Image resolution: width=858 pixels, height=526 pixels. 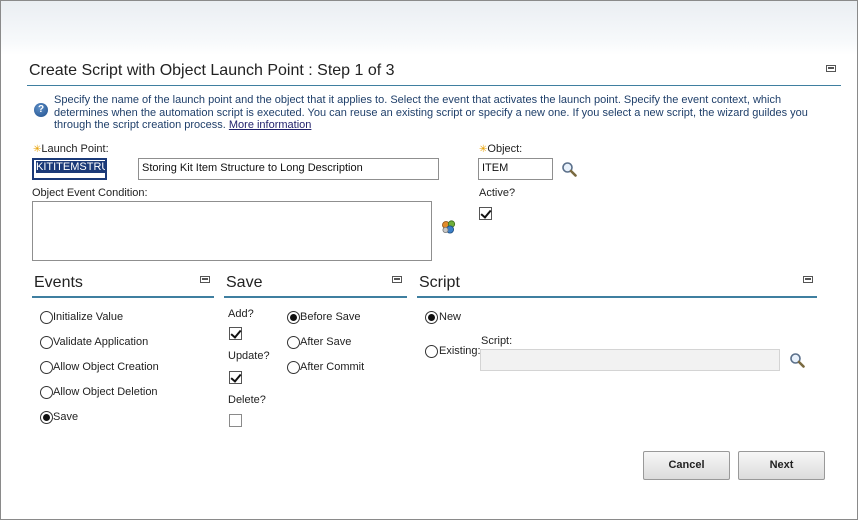 I want to click on script-section-title: Script, so click(x=439, y=282).